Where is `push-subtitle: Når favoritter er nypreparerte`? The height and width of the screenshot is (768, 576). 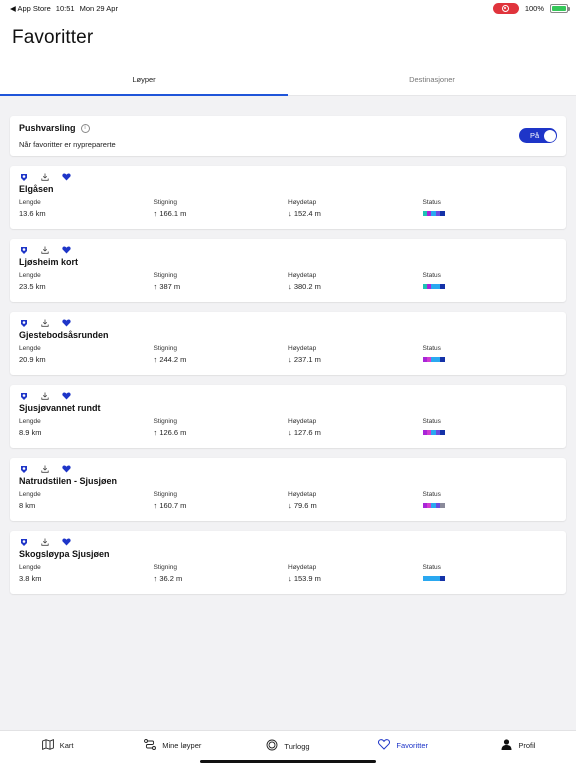
push-subtitle: Når favoritter er nypreparerte is located at coordinates (67, 144).